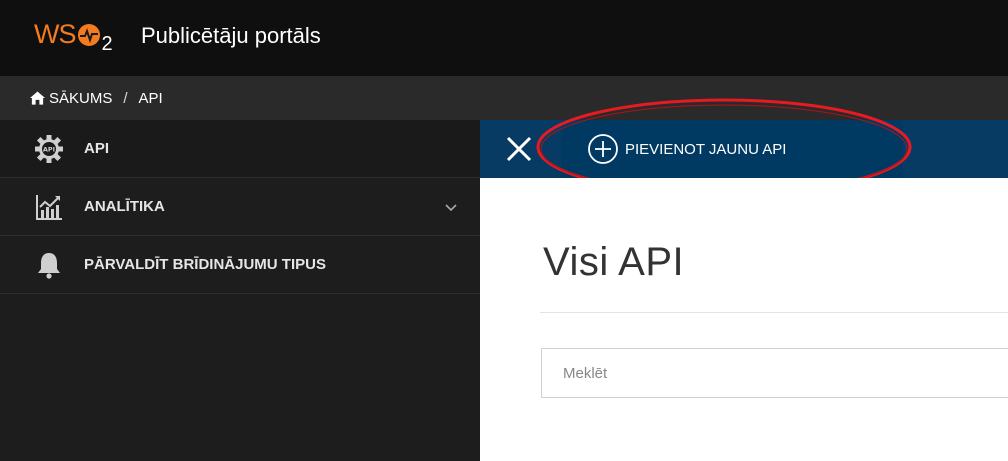  I want to click on add-new-api-label: PIEVIENOT JAUNU API, so click(706, 149).